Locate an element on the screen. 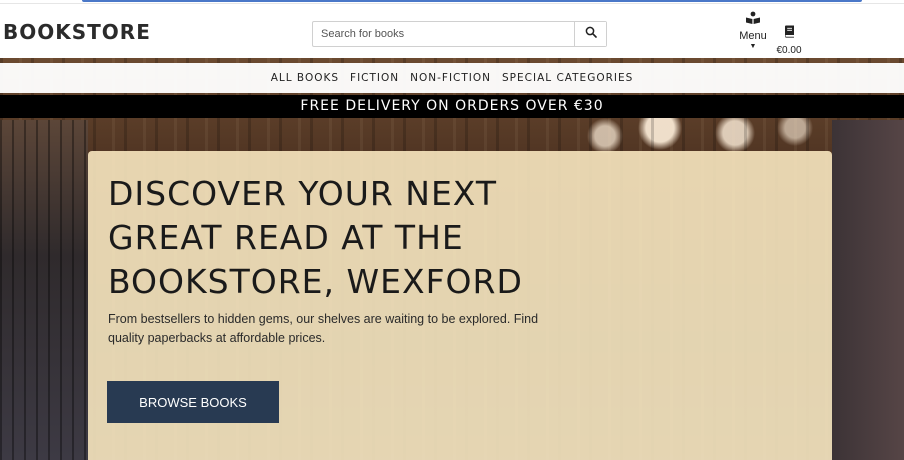  cart-button: €0.00 is located at coordinates (789, 41).